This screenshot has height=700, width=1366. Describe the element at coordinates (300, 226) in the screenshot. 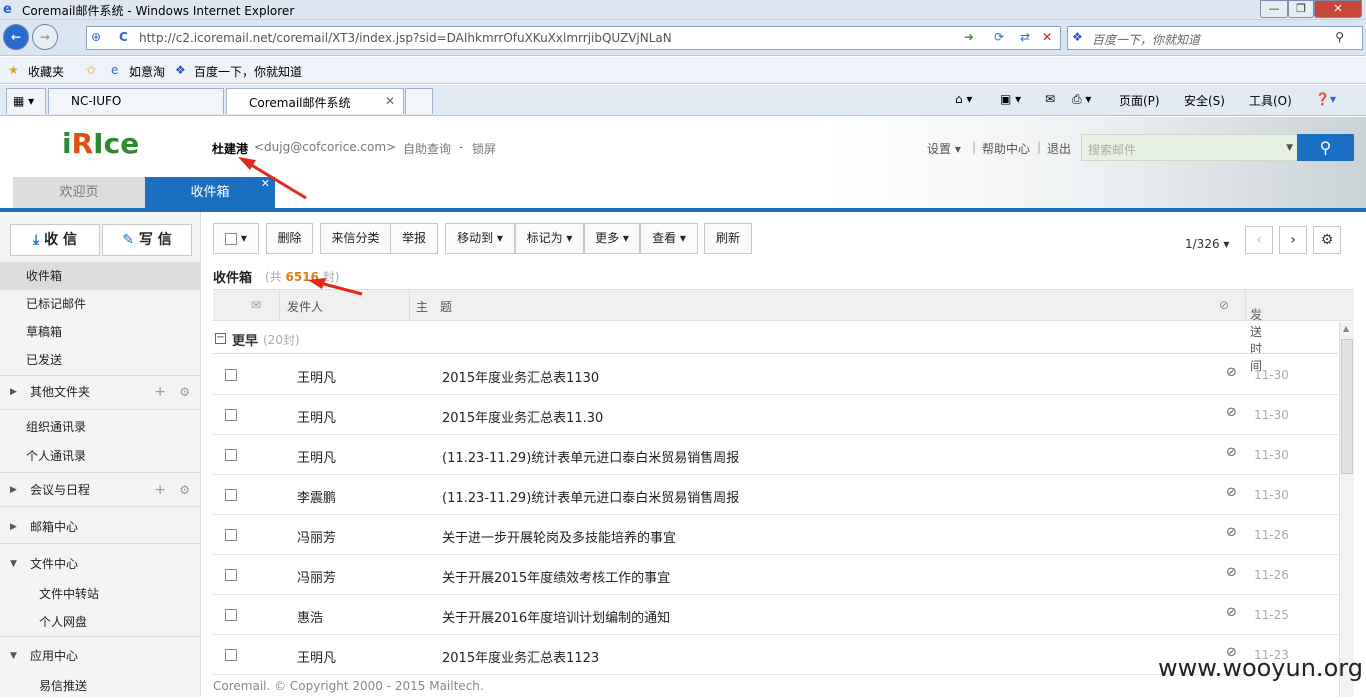

I see `annotation-arrows` at that location.